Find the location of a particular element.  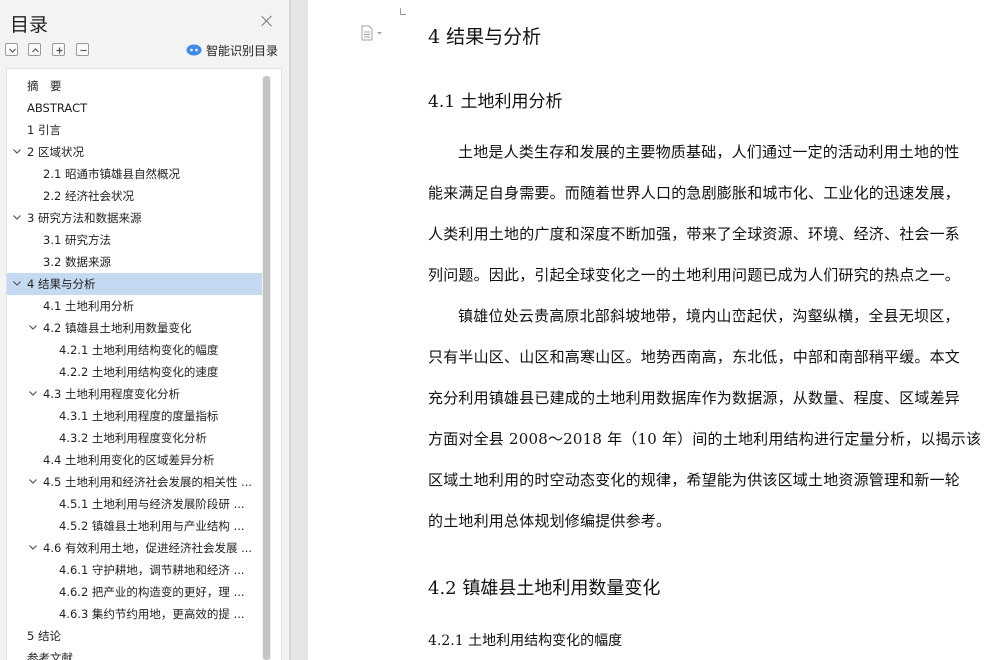

smart-toc-button: 智能识别目录 is located at coordinates (232, 50).